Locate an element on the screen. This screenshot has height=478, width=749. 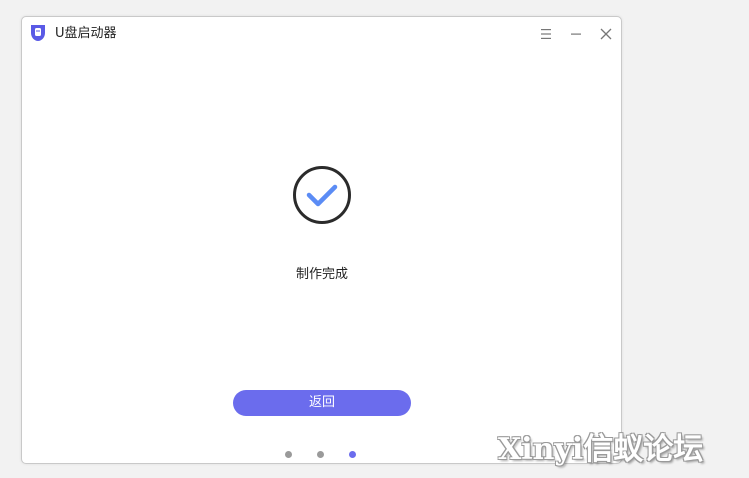
status-message: 制作完成 is located at coordinates (321, 274).